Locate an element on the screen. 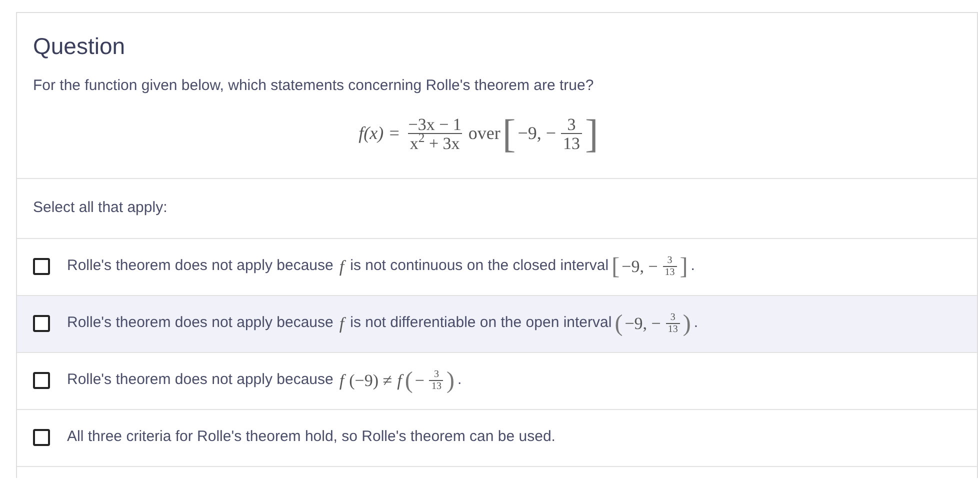 This screenshot has width=978, height=493. instruction-text: Select all that apply: is located at coordinates (100, 208).